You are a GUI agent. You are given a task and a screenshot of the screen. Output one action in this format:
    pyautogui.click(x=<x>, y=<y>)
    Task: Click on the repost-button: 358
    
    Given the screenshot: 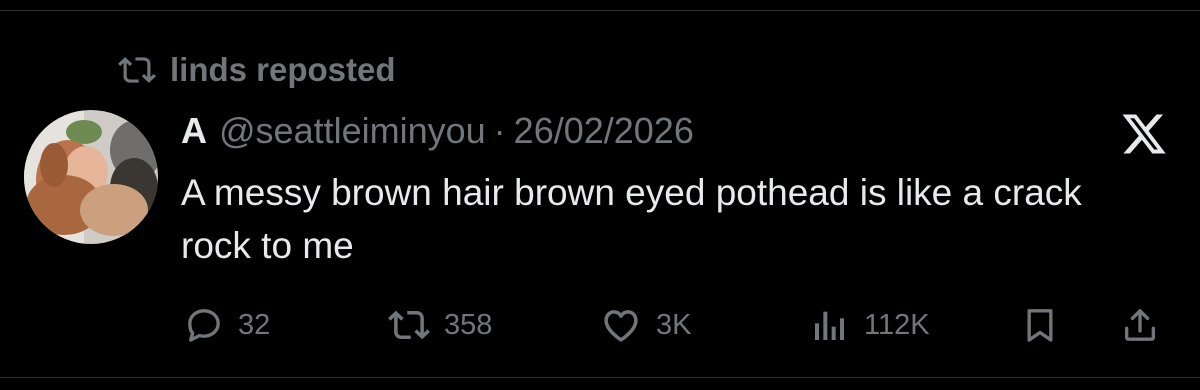 What is the action you would take?
    pyautogui.click(x=440, y=325)
    